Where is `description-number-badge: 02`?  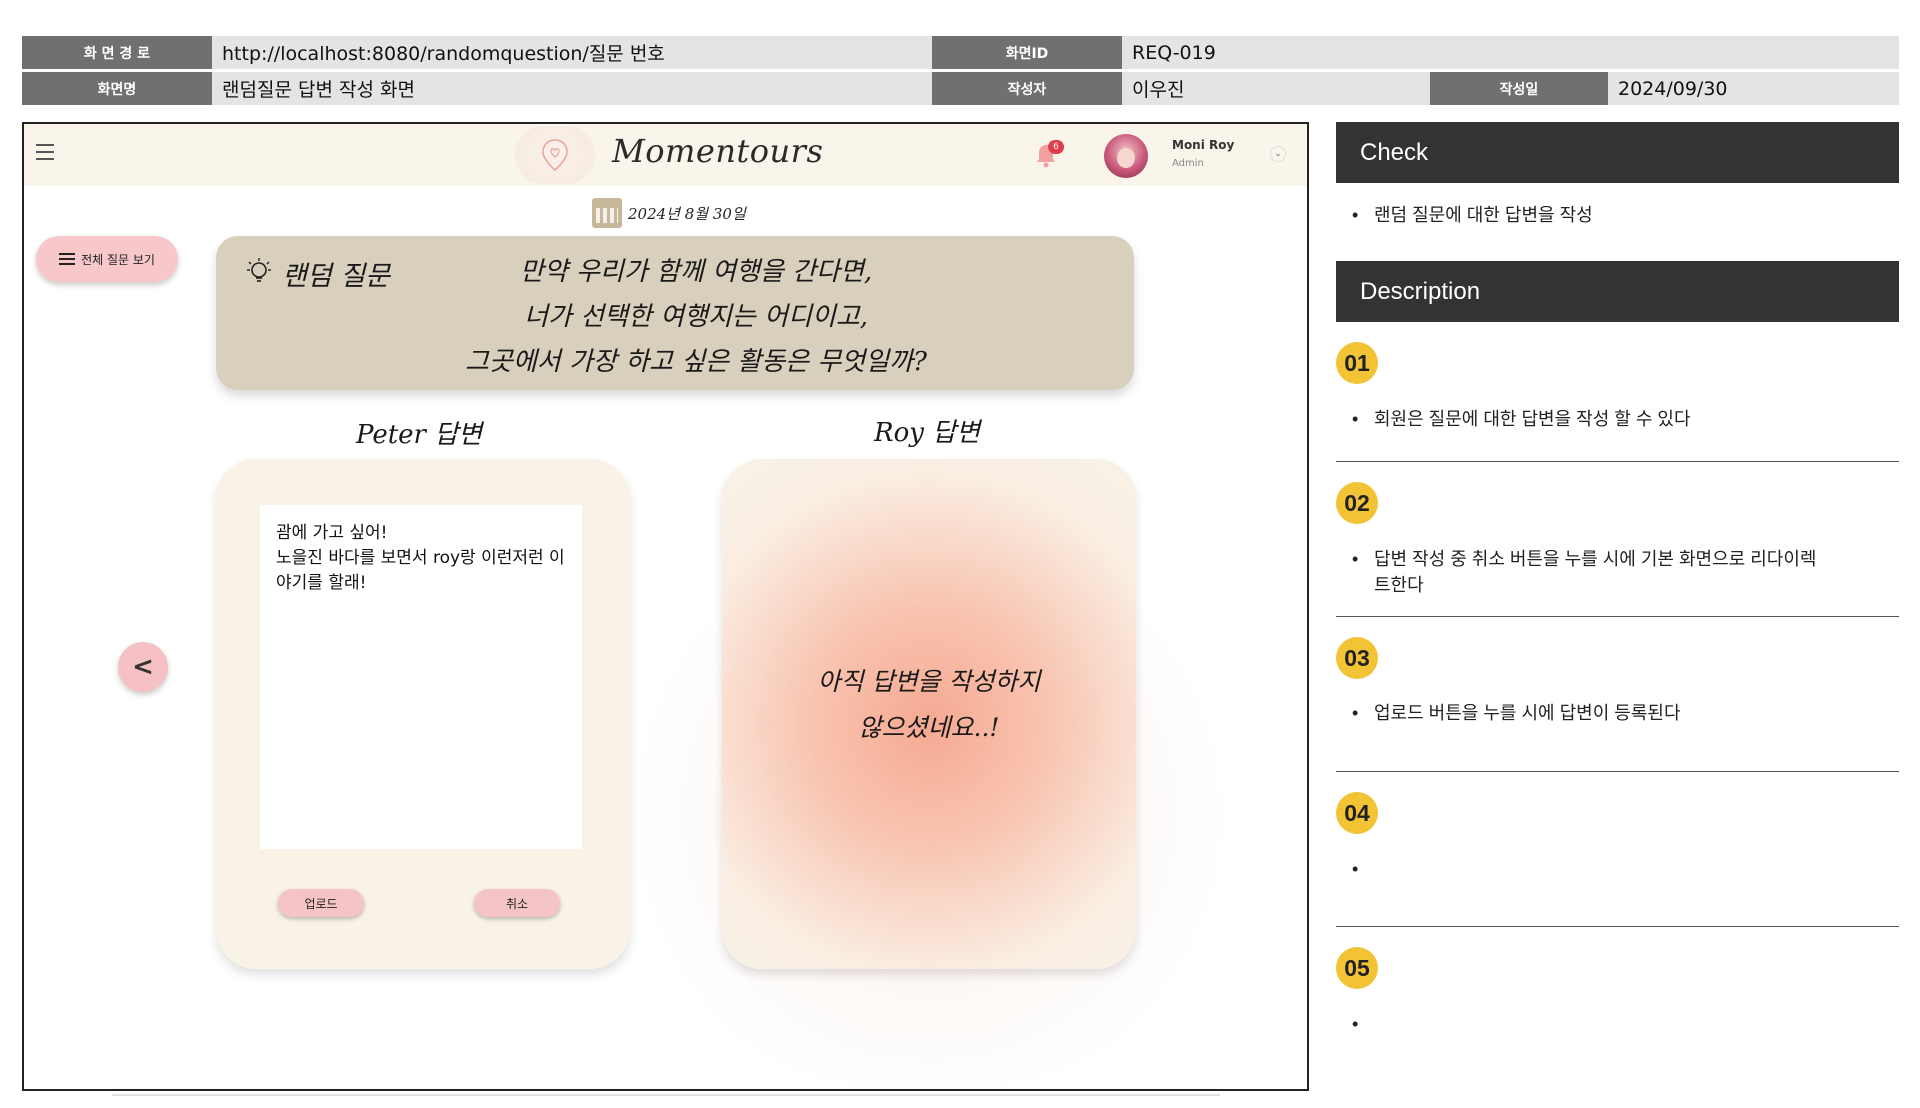 description-number-badge: 02 is located at coordinates (1357, 503).